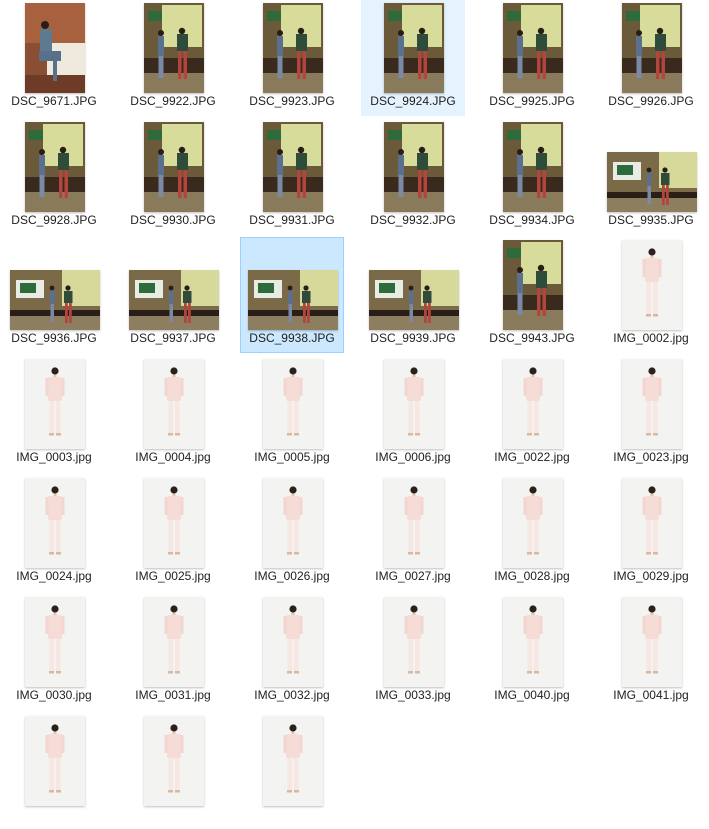 The width and height of the screenshot is (709, 829). I want to click on file-item: IMG_0040.jpg, so click(532, 652).